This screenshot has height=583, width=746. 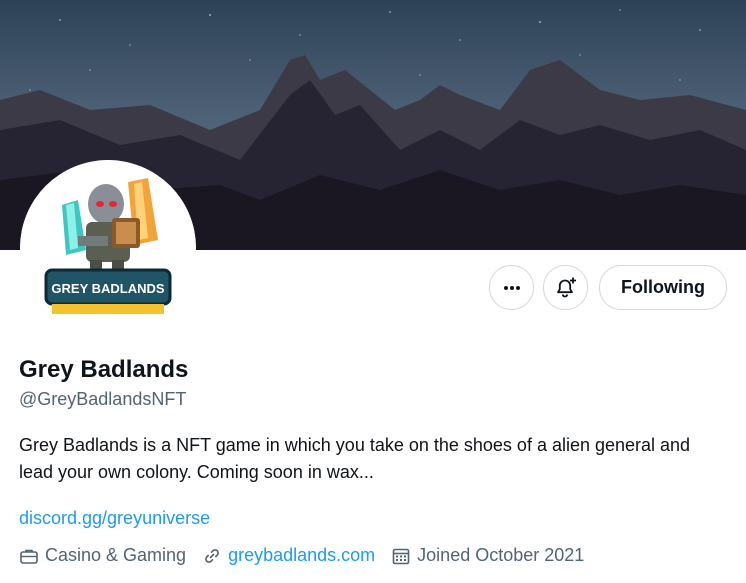 I want to click on joined-item: Joined October 2021, so click(x=487, y=555).